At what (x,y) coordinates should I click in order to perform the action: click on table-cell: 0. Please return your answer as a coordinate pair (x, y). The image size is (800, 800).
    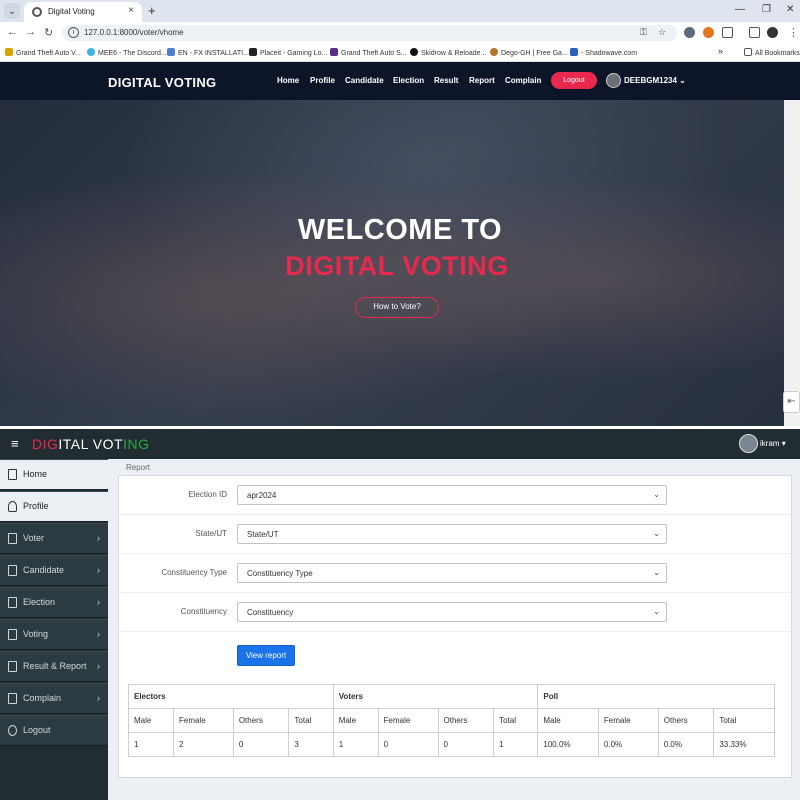
    Looking at the image, I should click on (466, 744).